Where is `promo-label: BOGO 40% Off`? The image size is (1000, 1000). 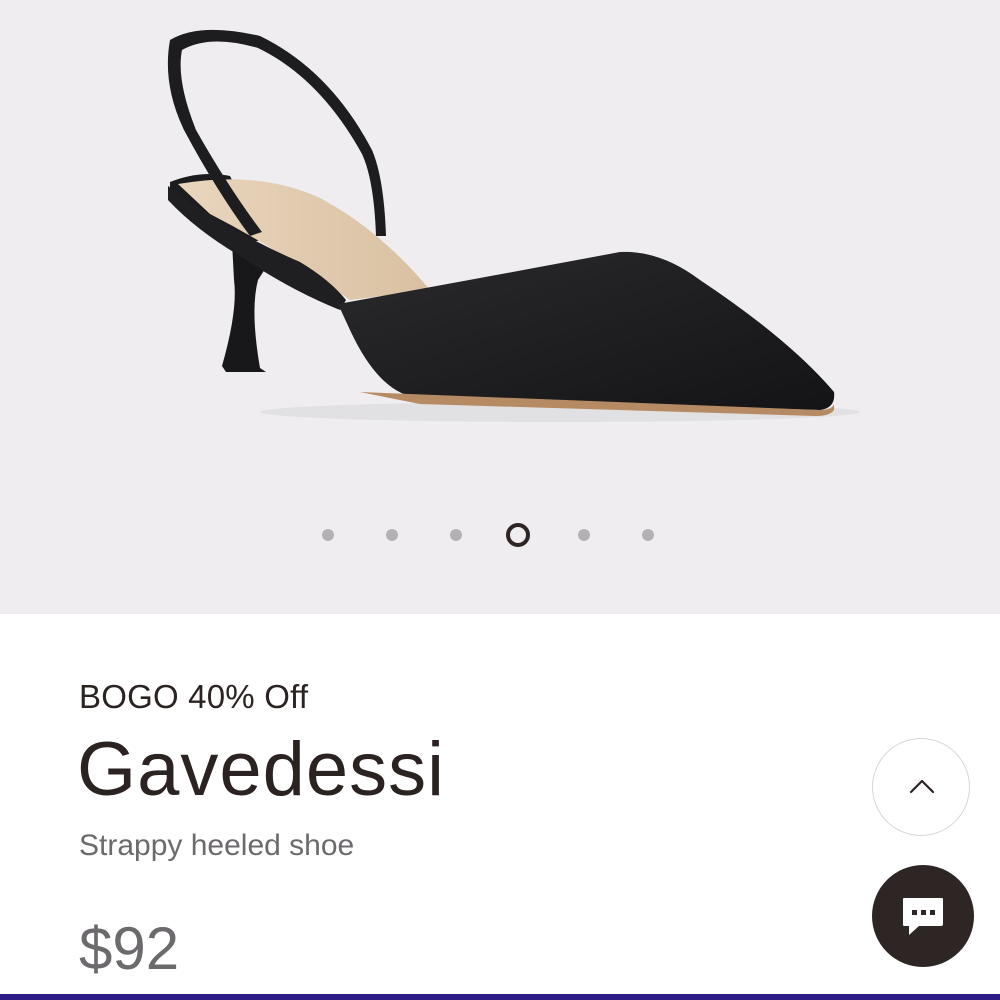 promo-label: BOGO 40% Off is located at coordinates (194, 696).